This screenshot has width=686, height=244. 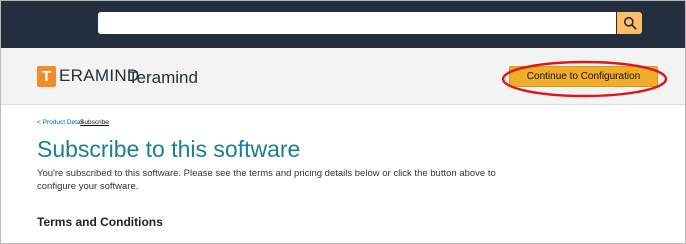 I want to click on search-input, so click(x=357, y=23).